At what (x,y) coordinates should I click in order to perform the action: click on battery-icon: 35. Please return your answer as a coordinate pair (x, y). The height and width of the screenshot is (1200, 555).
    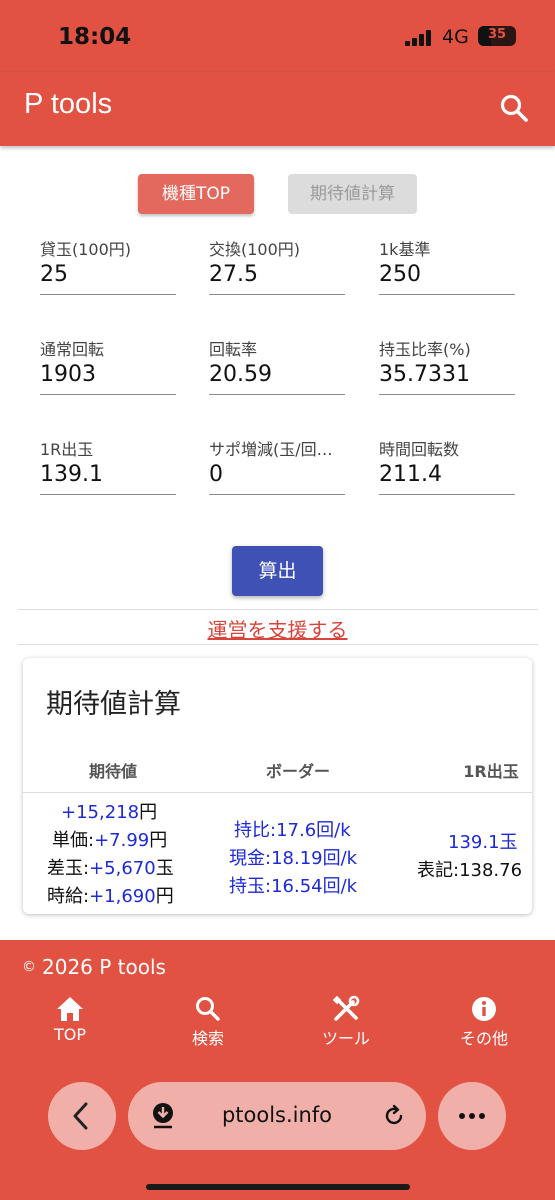
    Looking at the image, I should click on (497, 36).